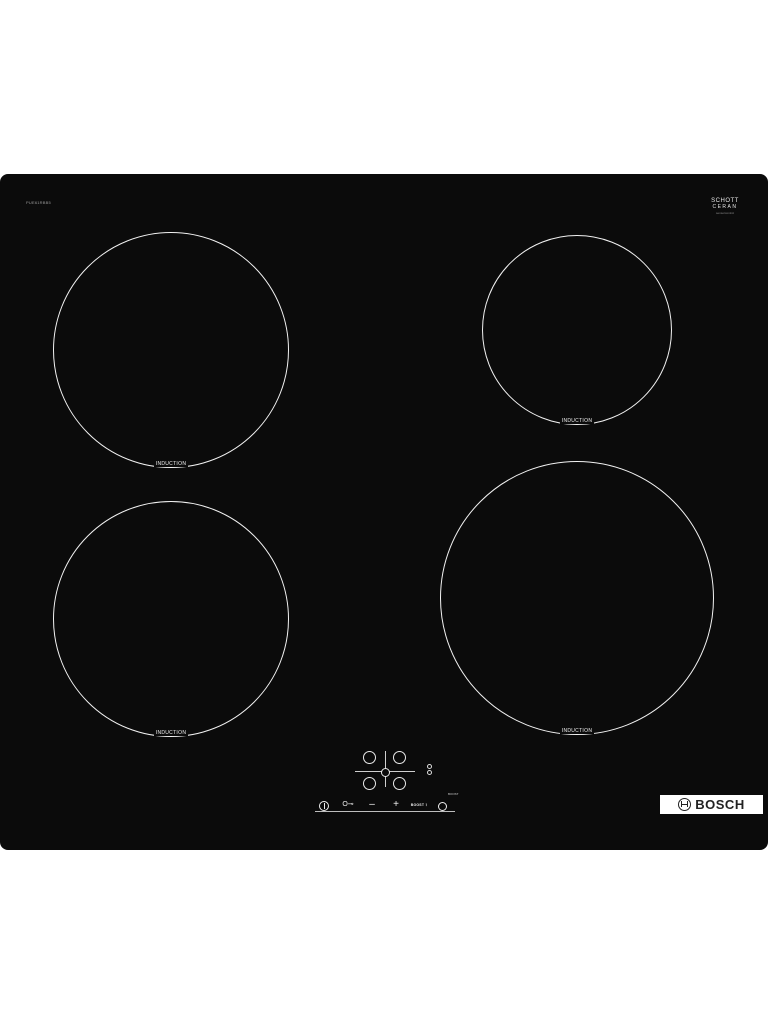  What do you see at coordinates (429, 769) in the screenshot?
I see `indicator-dots` at bounding box center [429, 769].